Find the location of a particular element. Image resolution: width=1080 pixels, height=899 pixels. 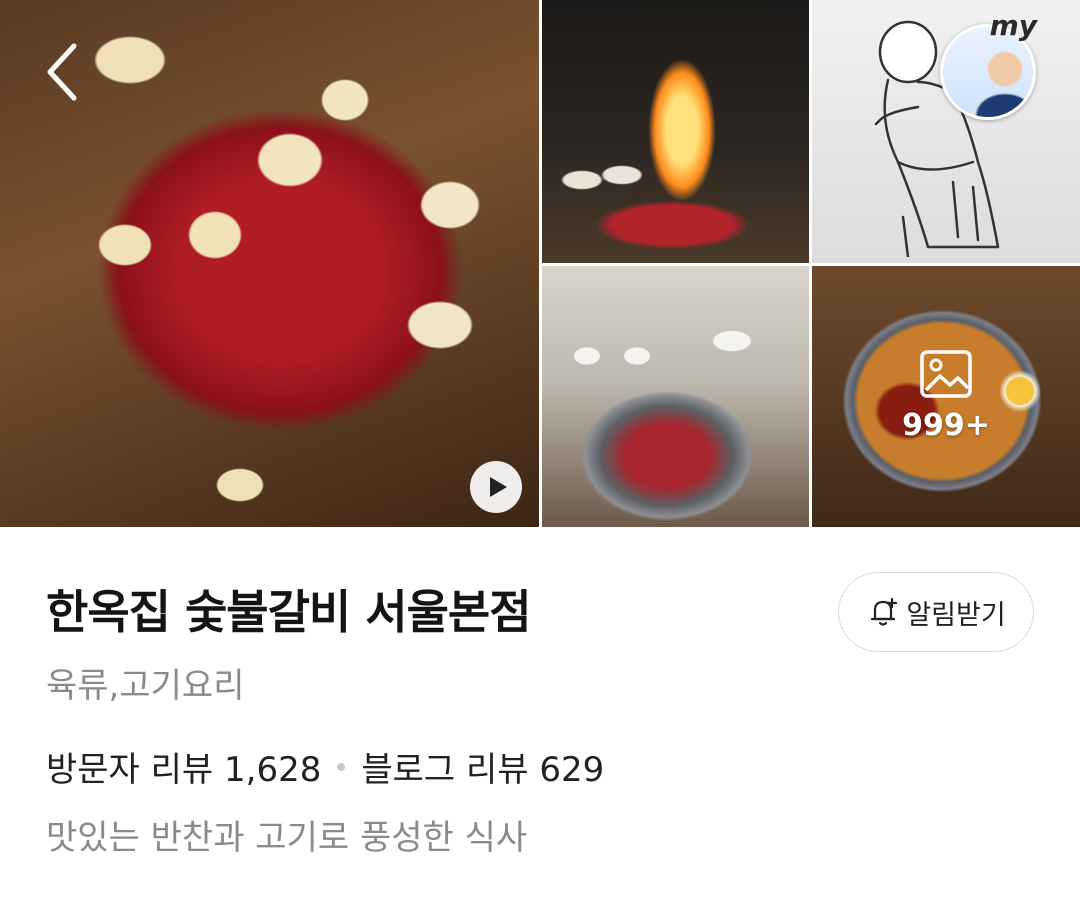

separator-dot is located at coordinates (341, 766).